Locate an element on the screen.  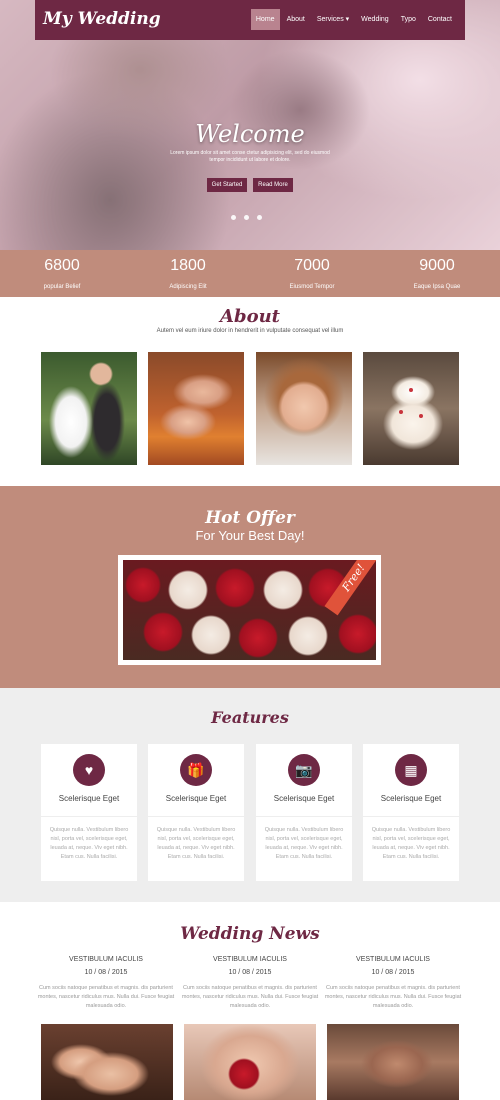
camera-icon: 📷 is located at coordinates (304, 770).